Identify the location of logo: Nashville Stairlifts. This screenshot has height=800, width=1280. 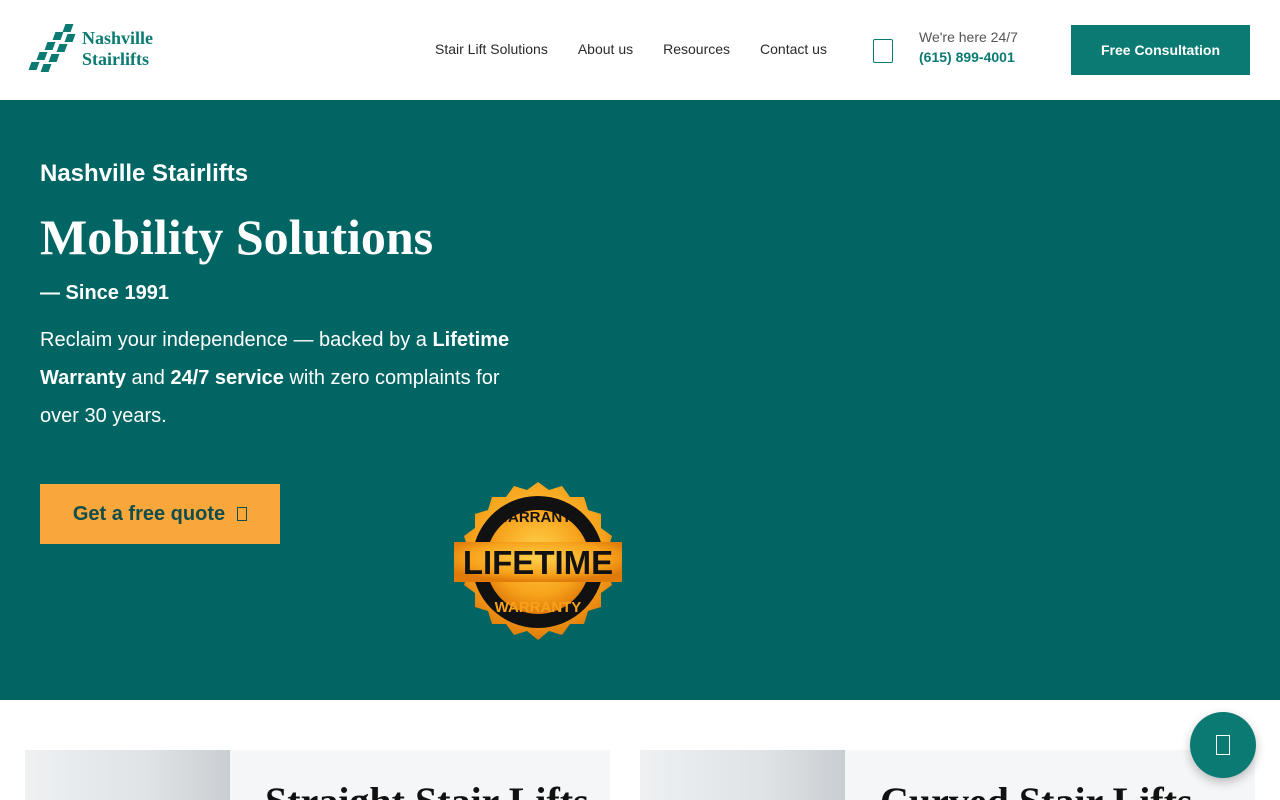
(90, 49).